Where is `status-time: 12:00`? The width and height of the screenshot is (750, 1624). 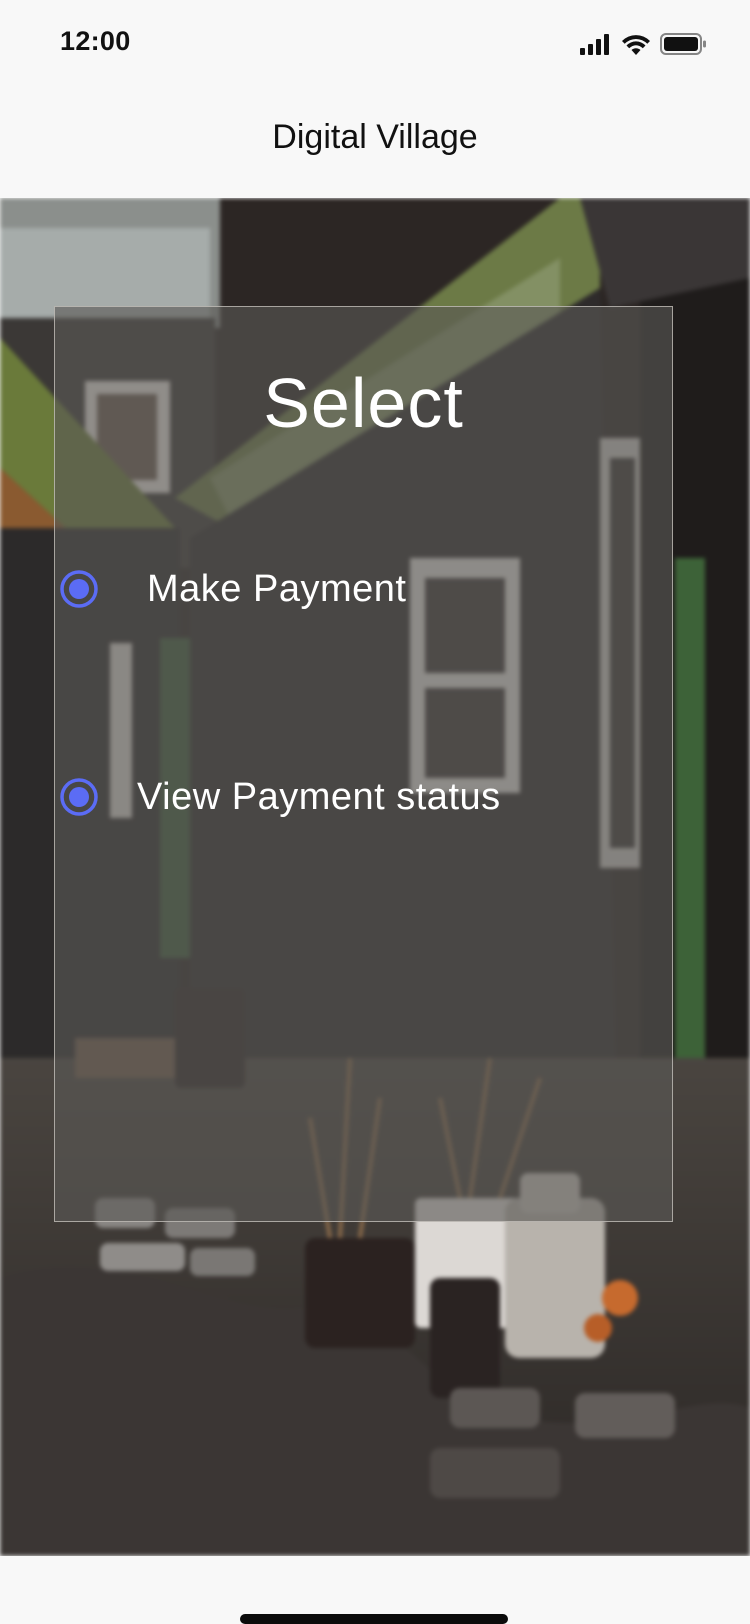
status-time: 12:00 is located at coordinates (95, 41).